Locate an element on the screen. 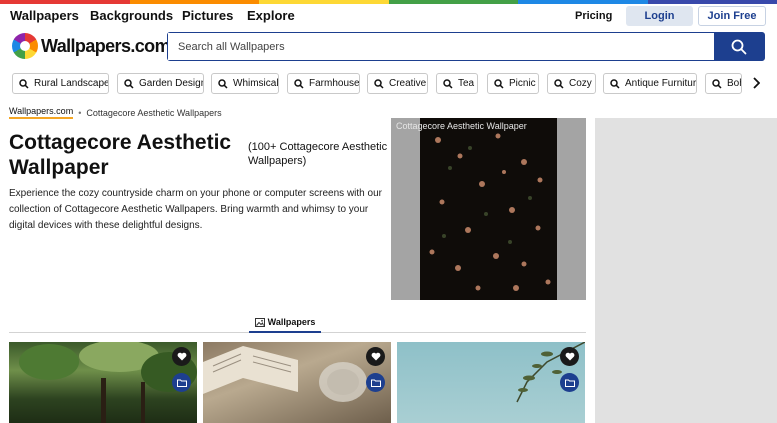  tag-chip: Tea is located at coordinates (457, 83).